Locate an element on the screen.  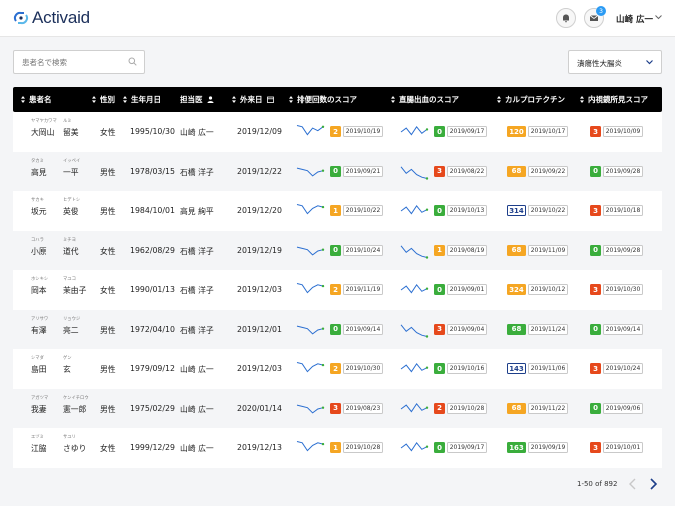
calprotectin-date: 2019/10/17 is located at coordinates (548, 131).